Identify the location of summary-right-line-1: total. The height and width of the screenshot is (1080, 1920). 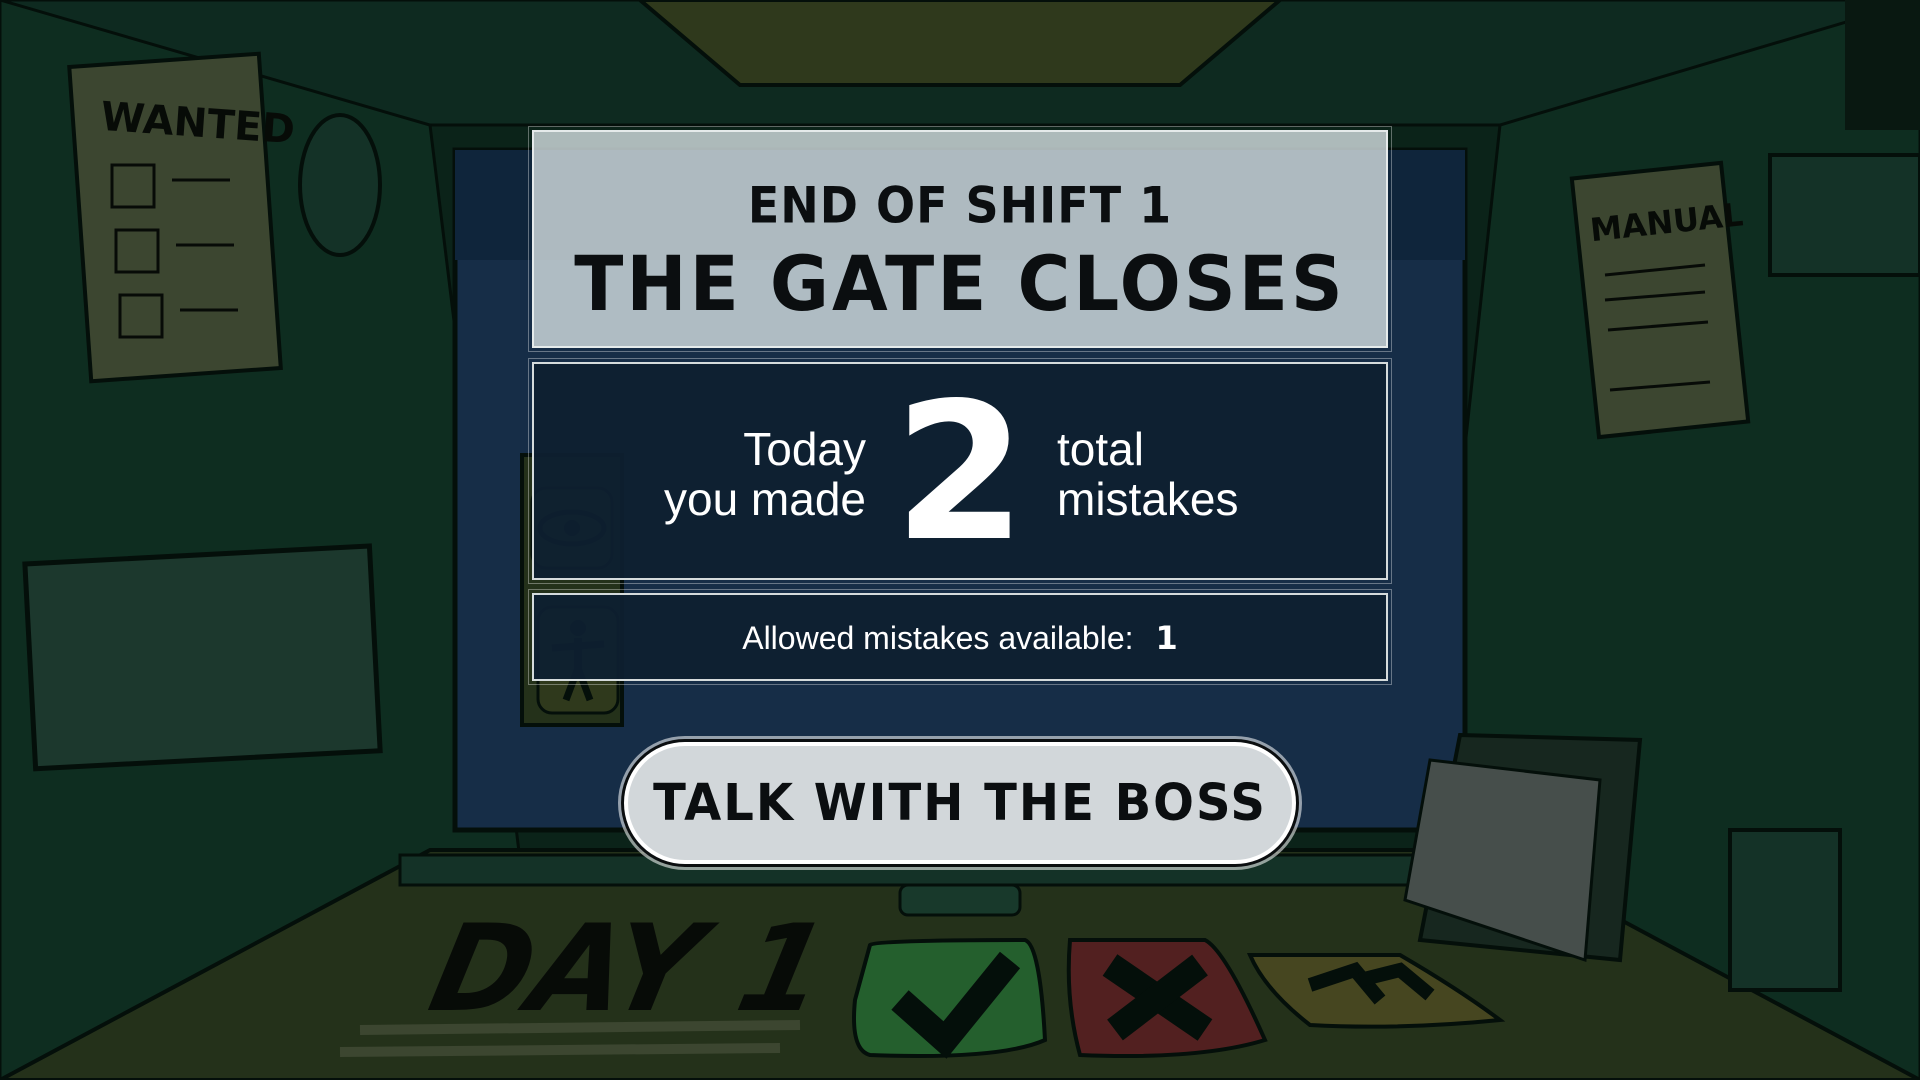
(1100, 449).